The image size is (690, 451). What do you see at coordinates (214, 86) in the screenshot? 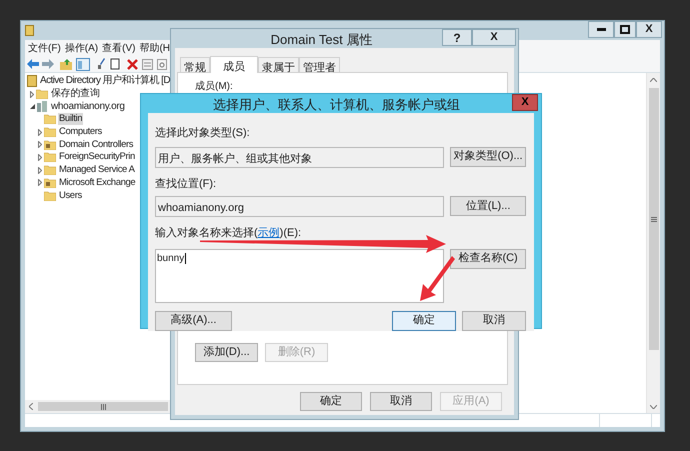
I see `members-label: 成员(M):` at bounding box center [214, 86].